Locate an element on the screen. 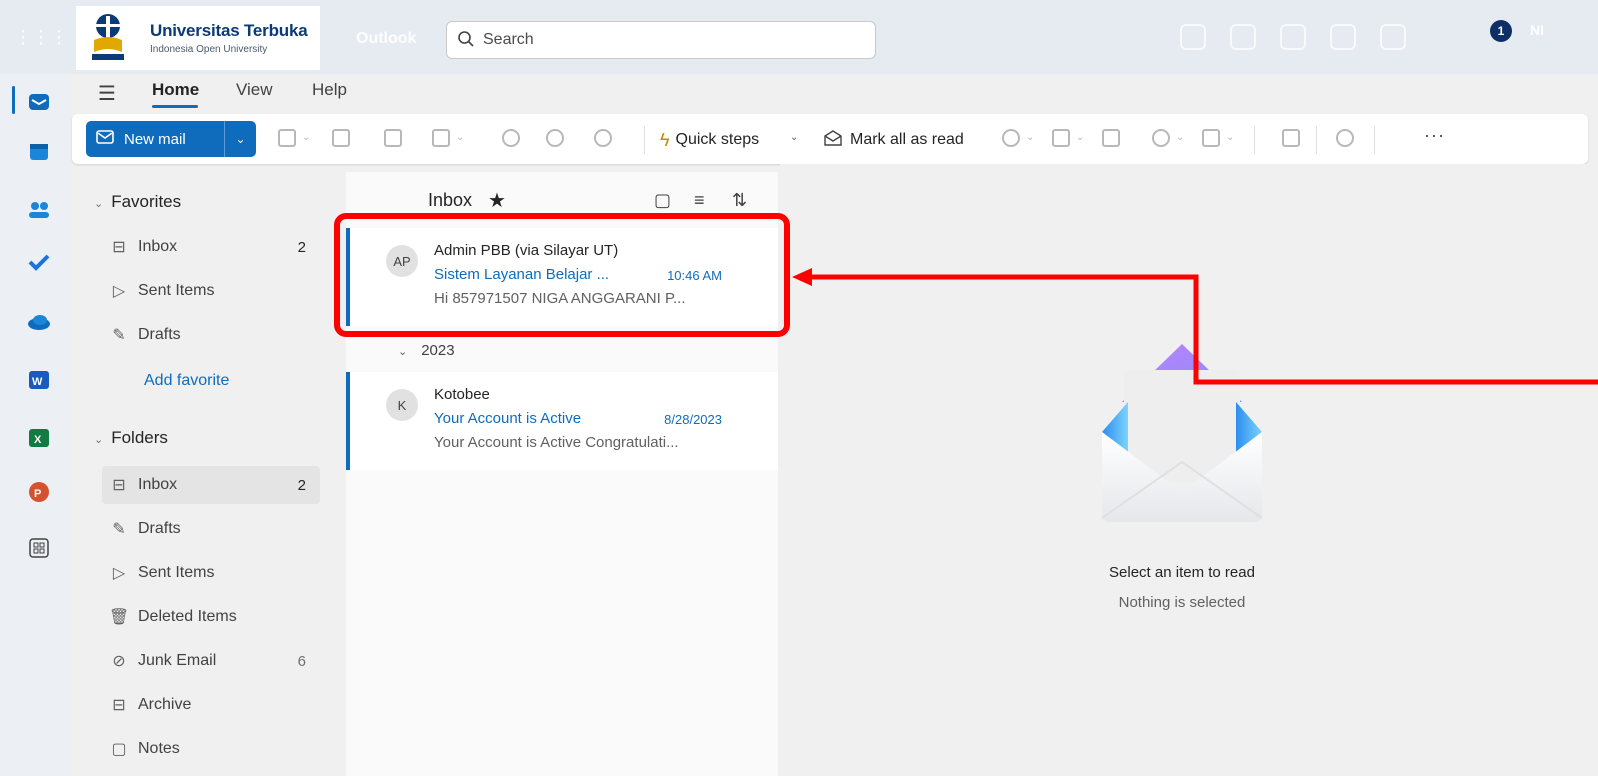 Image resolution: width=1598 pixels, height=776 pixels. folder-label: Inbox is located at coordinates (158, 484).